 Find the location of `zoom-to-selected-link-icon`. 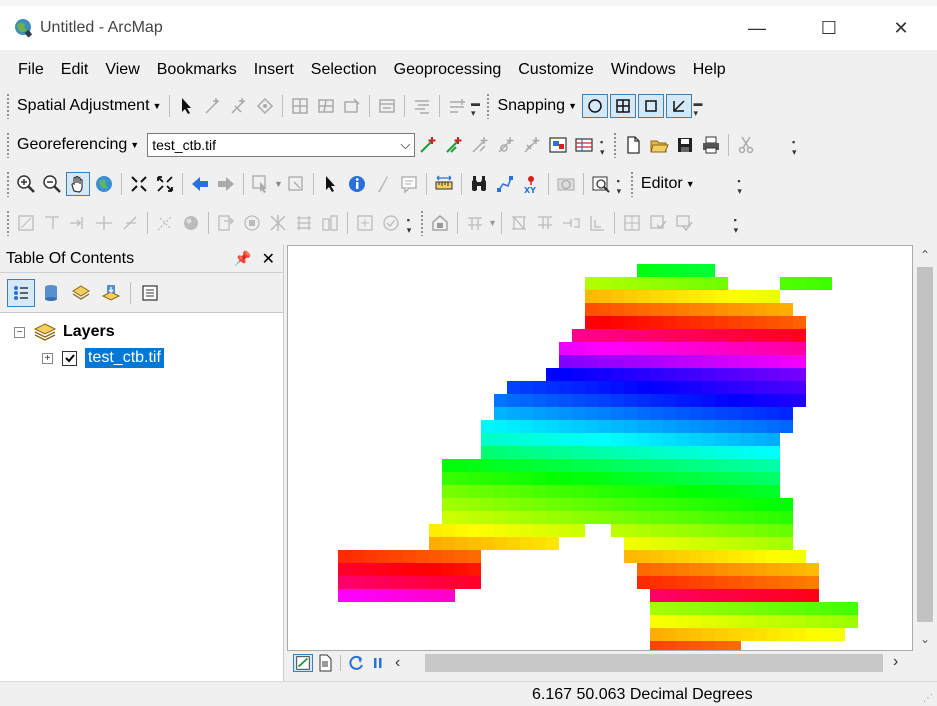

zoom-to-selected-link-icon is located at coordinates (506, 145).